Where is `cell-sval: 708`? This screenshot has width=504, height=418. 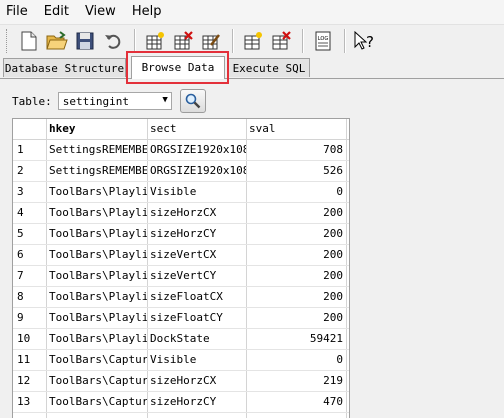 cell-sval: 708 is located at coordinates (297, 150).